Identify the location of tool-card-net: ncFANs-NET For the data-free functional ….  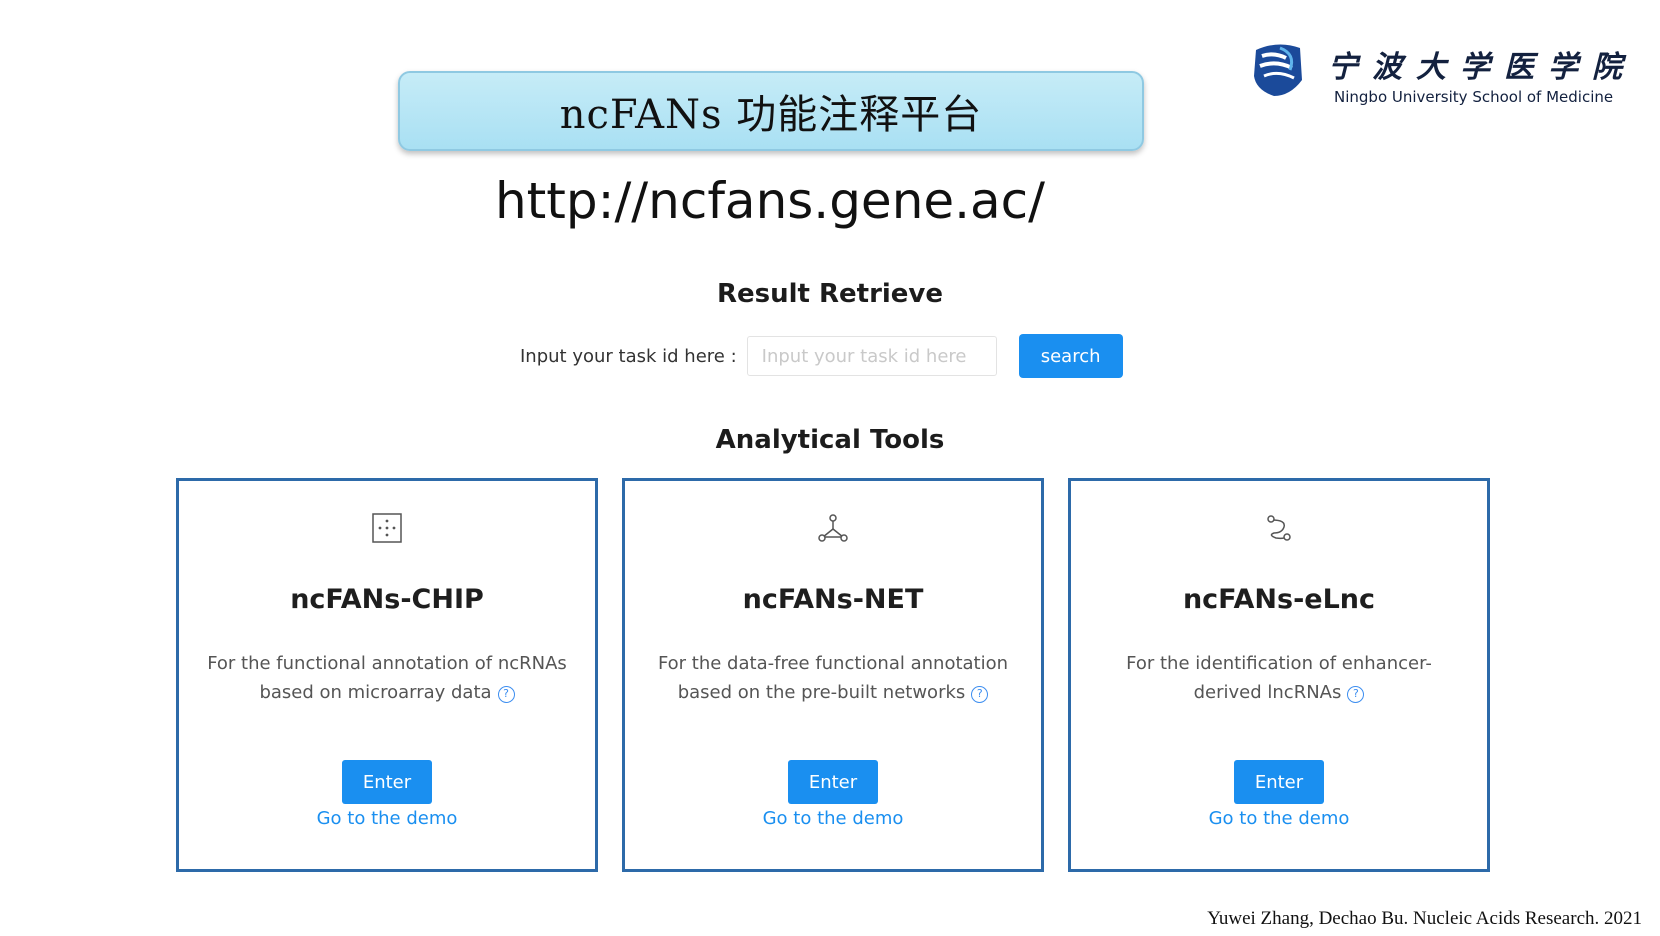
(833, 675).